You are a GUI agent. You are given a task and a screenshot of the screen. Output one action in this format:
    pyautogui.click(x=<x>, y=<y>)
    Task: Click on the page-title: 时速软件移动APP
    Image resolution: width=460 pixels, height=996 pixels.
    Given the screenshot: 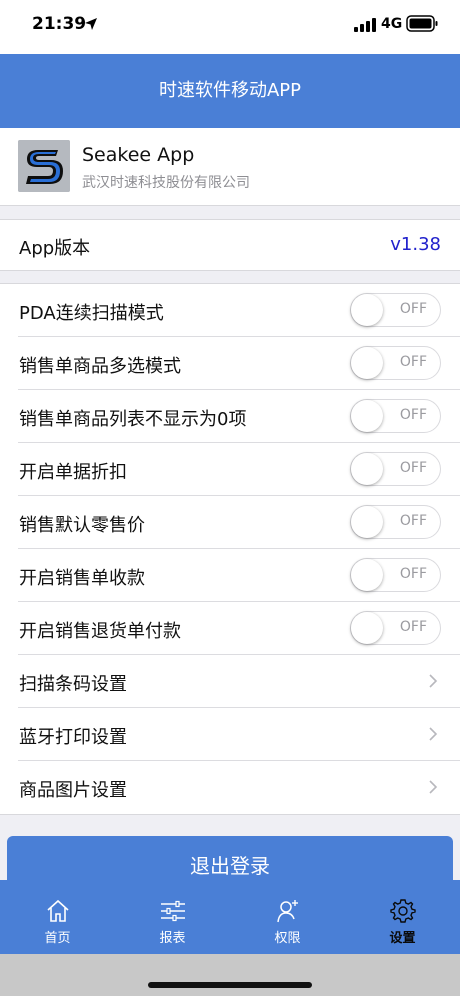 What is the action you would take?
    pyautogui.click(x=230, y=90)
    